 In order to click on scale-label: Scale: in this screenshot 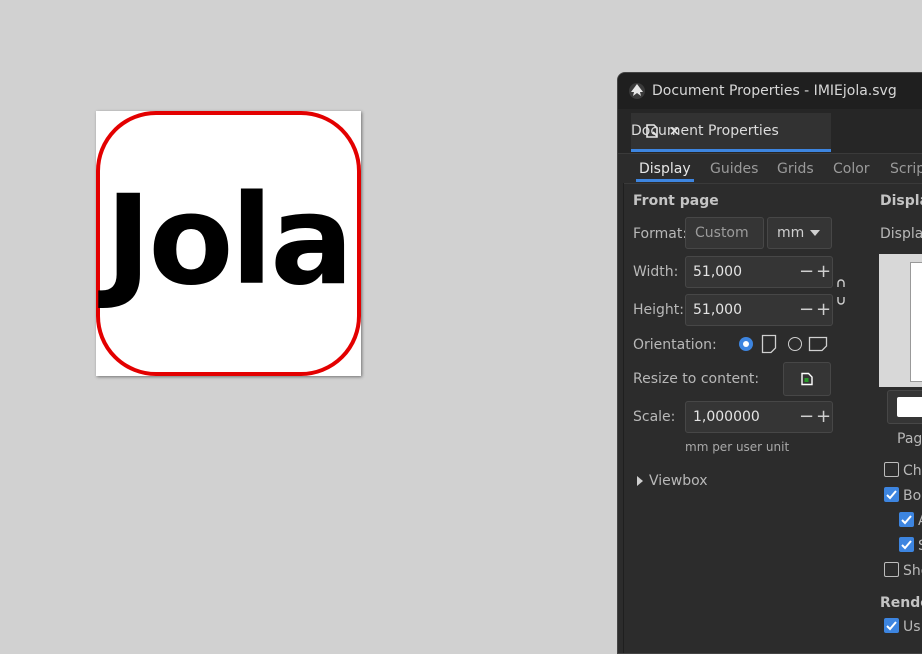, I will do `click(654, 417)`.